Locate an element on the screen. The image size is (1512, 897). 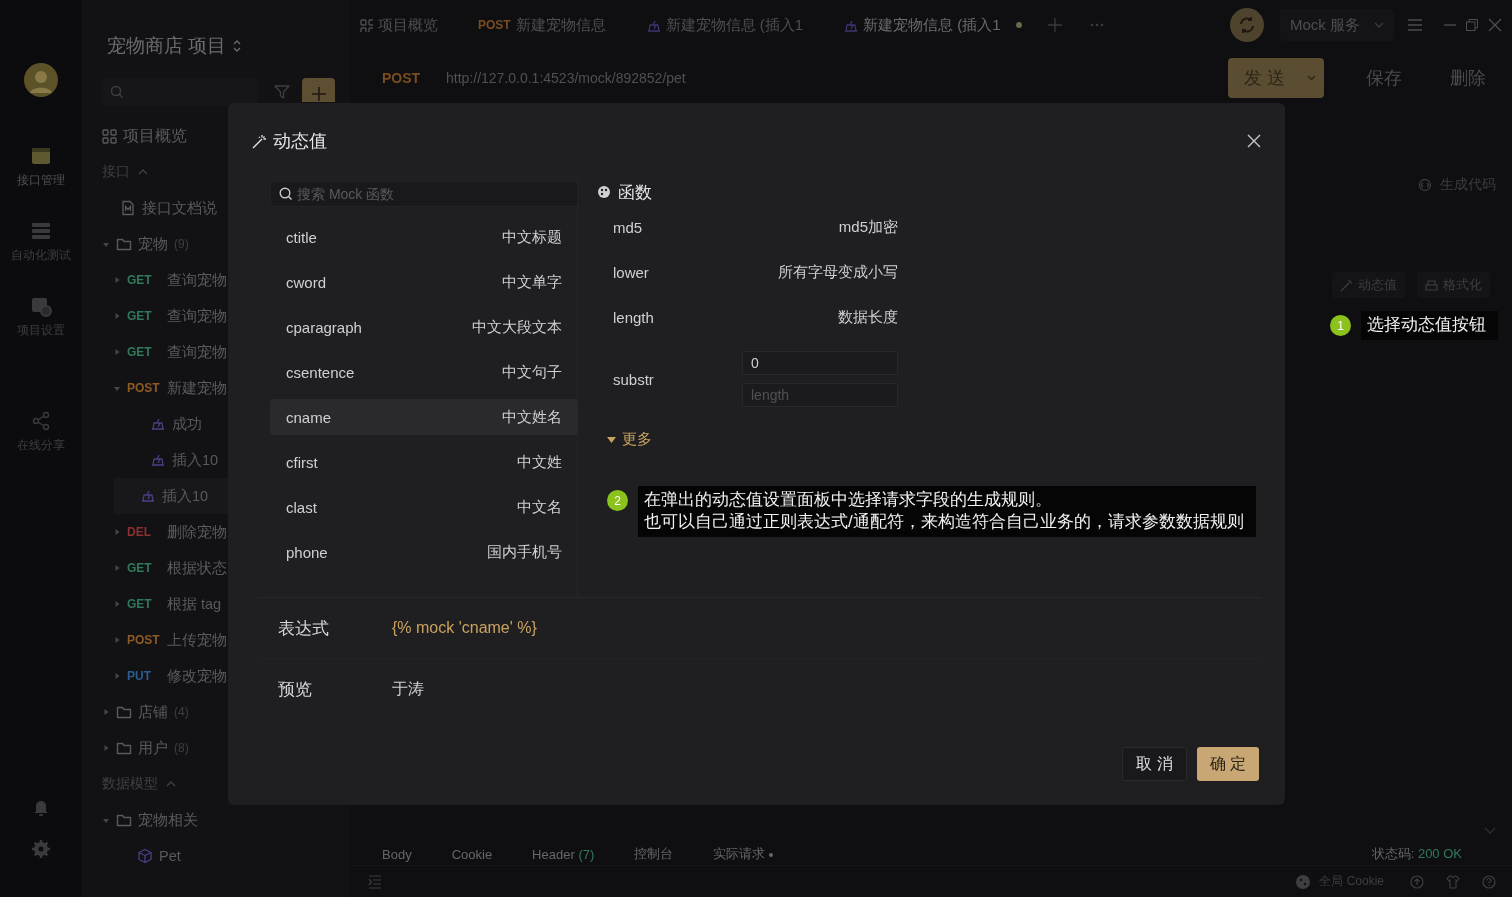
tree-item-label: 上传宠物 is located at coordinates (197, 640).